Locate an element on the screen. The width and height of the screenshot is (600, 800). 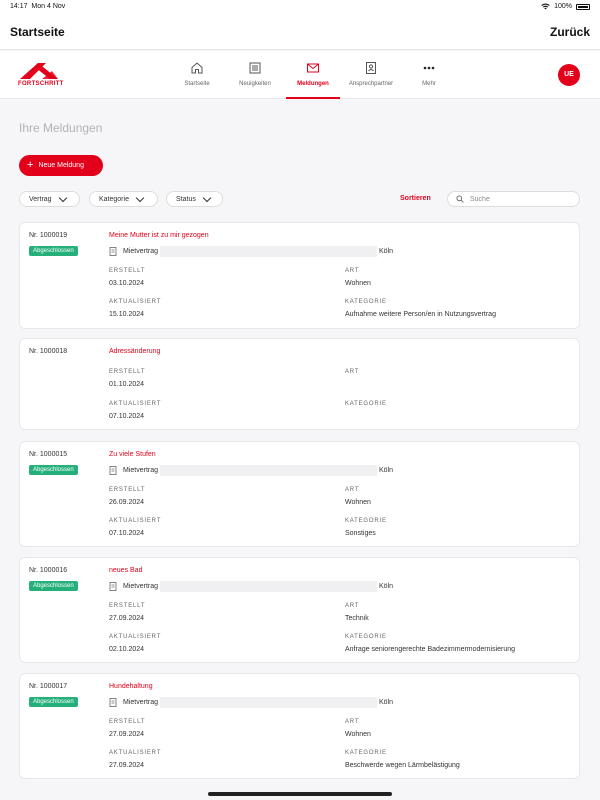
search-input is located at coordinates (520, 199).